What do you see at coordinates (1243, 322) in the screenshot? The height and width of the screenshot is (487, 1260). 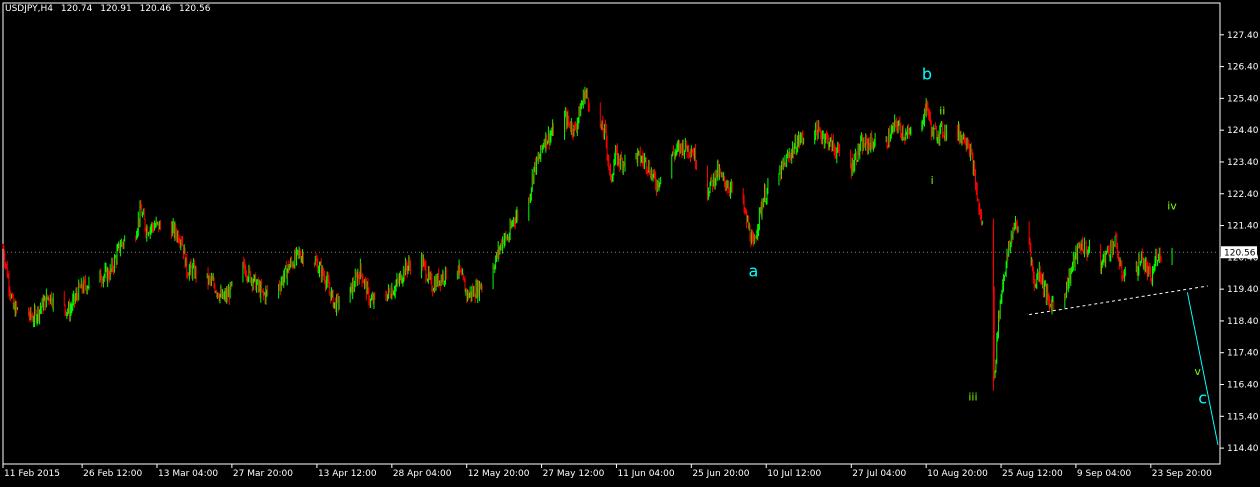 I see `y-tick-label: 118.40` at bounding box center [1243, 322].